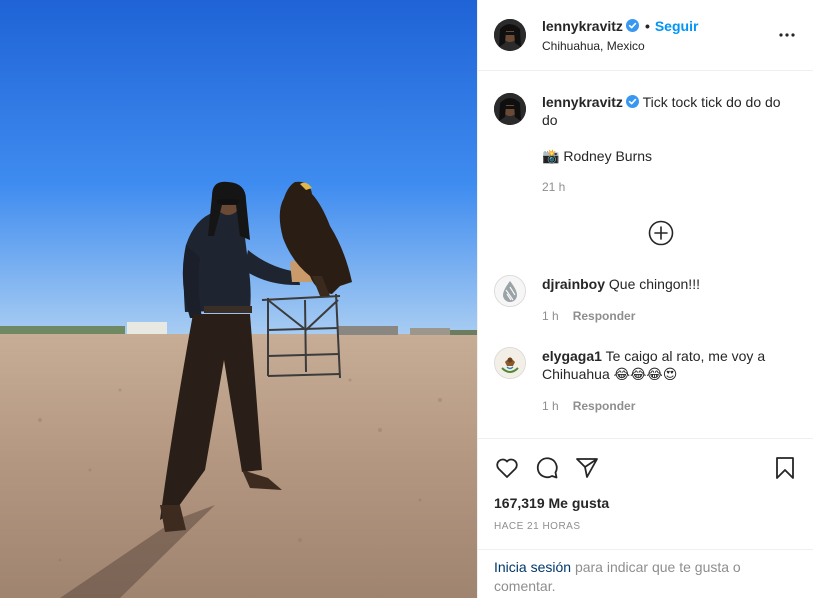  Describe the element at coordinates (677, 26) in the screenshot. I see `follow-button: Seguir` at that location.